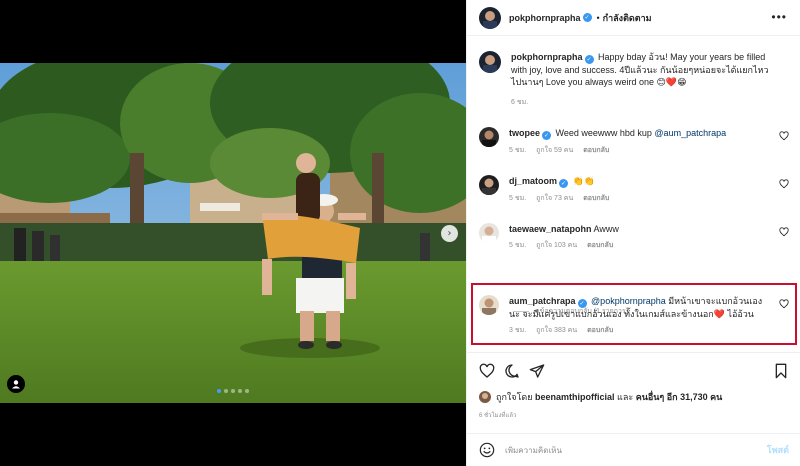 The height and width of the screenshot is (466, 800). I want to click on more-options-icon: •••, so click(779, 17).